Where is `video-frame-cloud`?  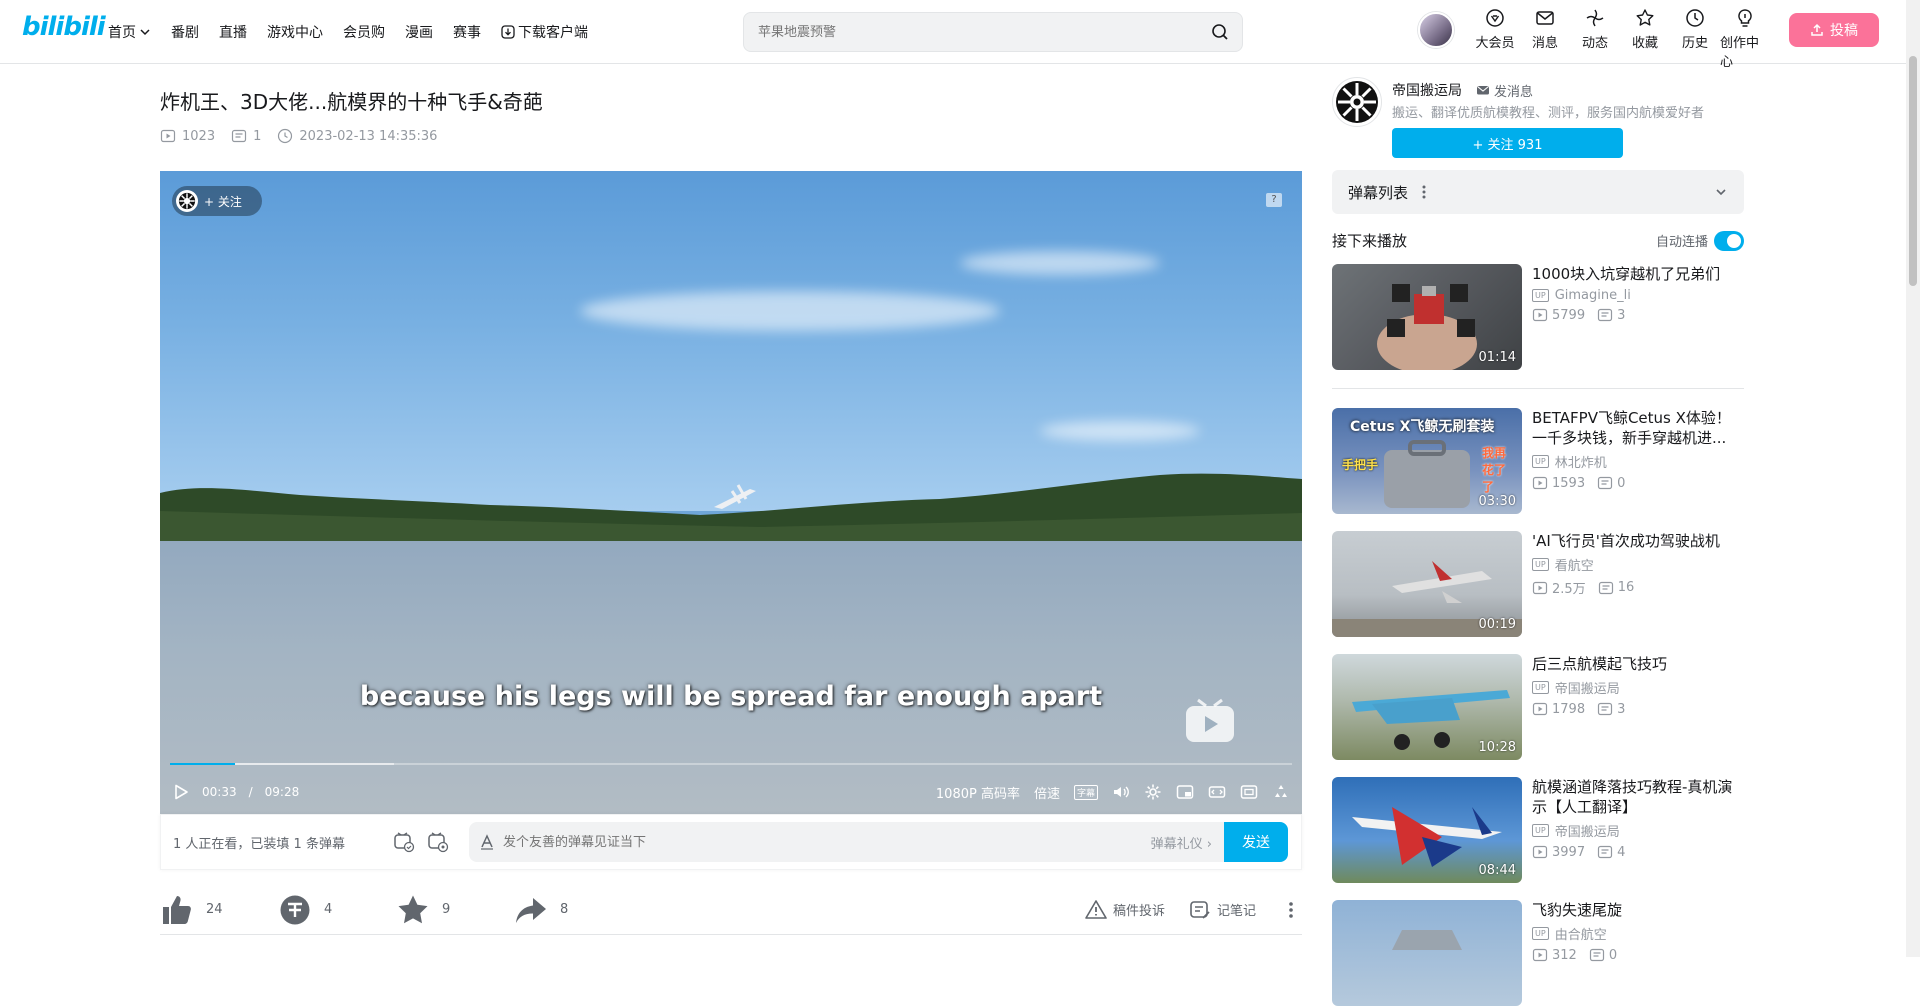
video-frame-cloud is located at coordinates (1060, 263).